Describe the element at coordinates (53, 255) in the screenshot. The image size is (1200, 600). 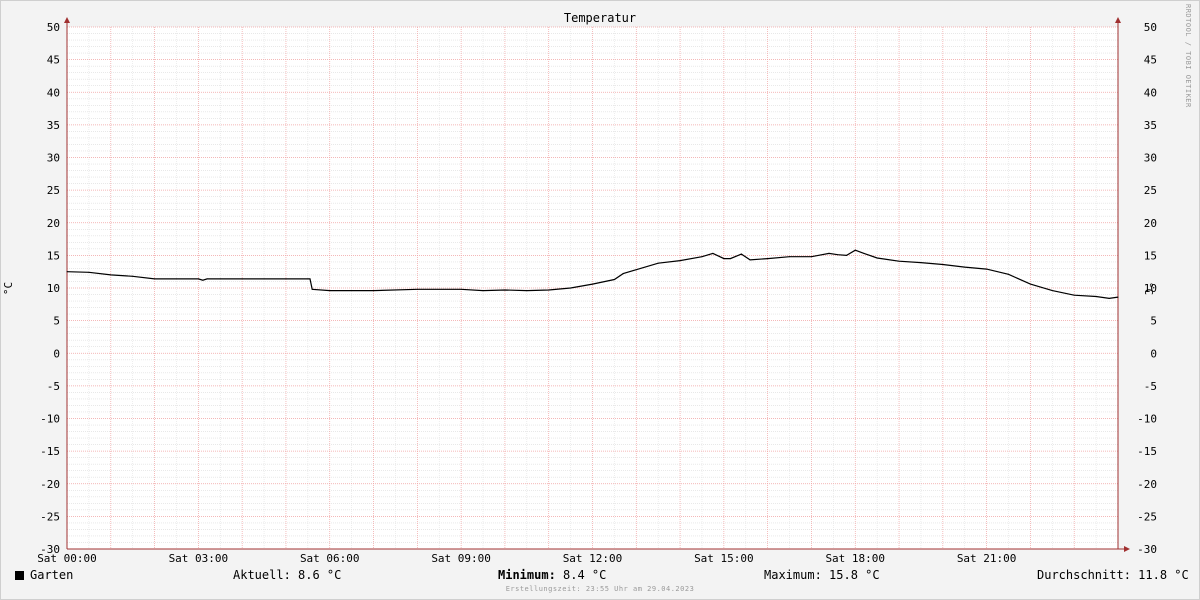
I see `y-tick-label-left: 15` at that location.